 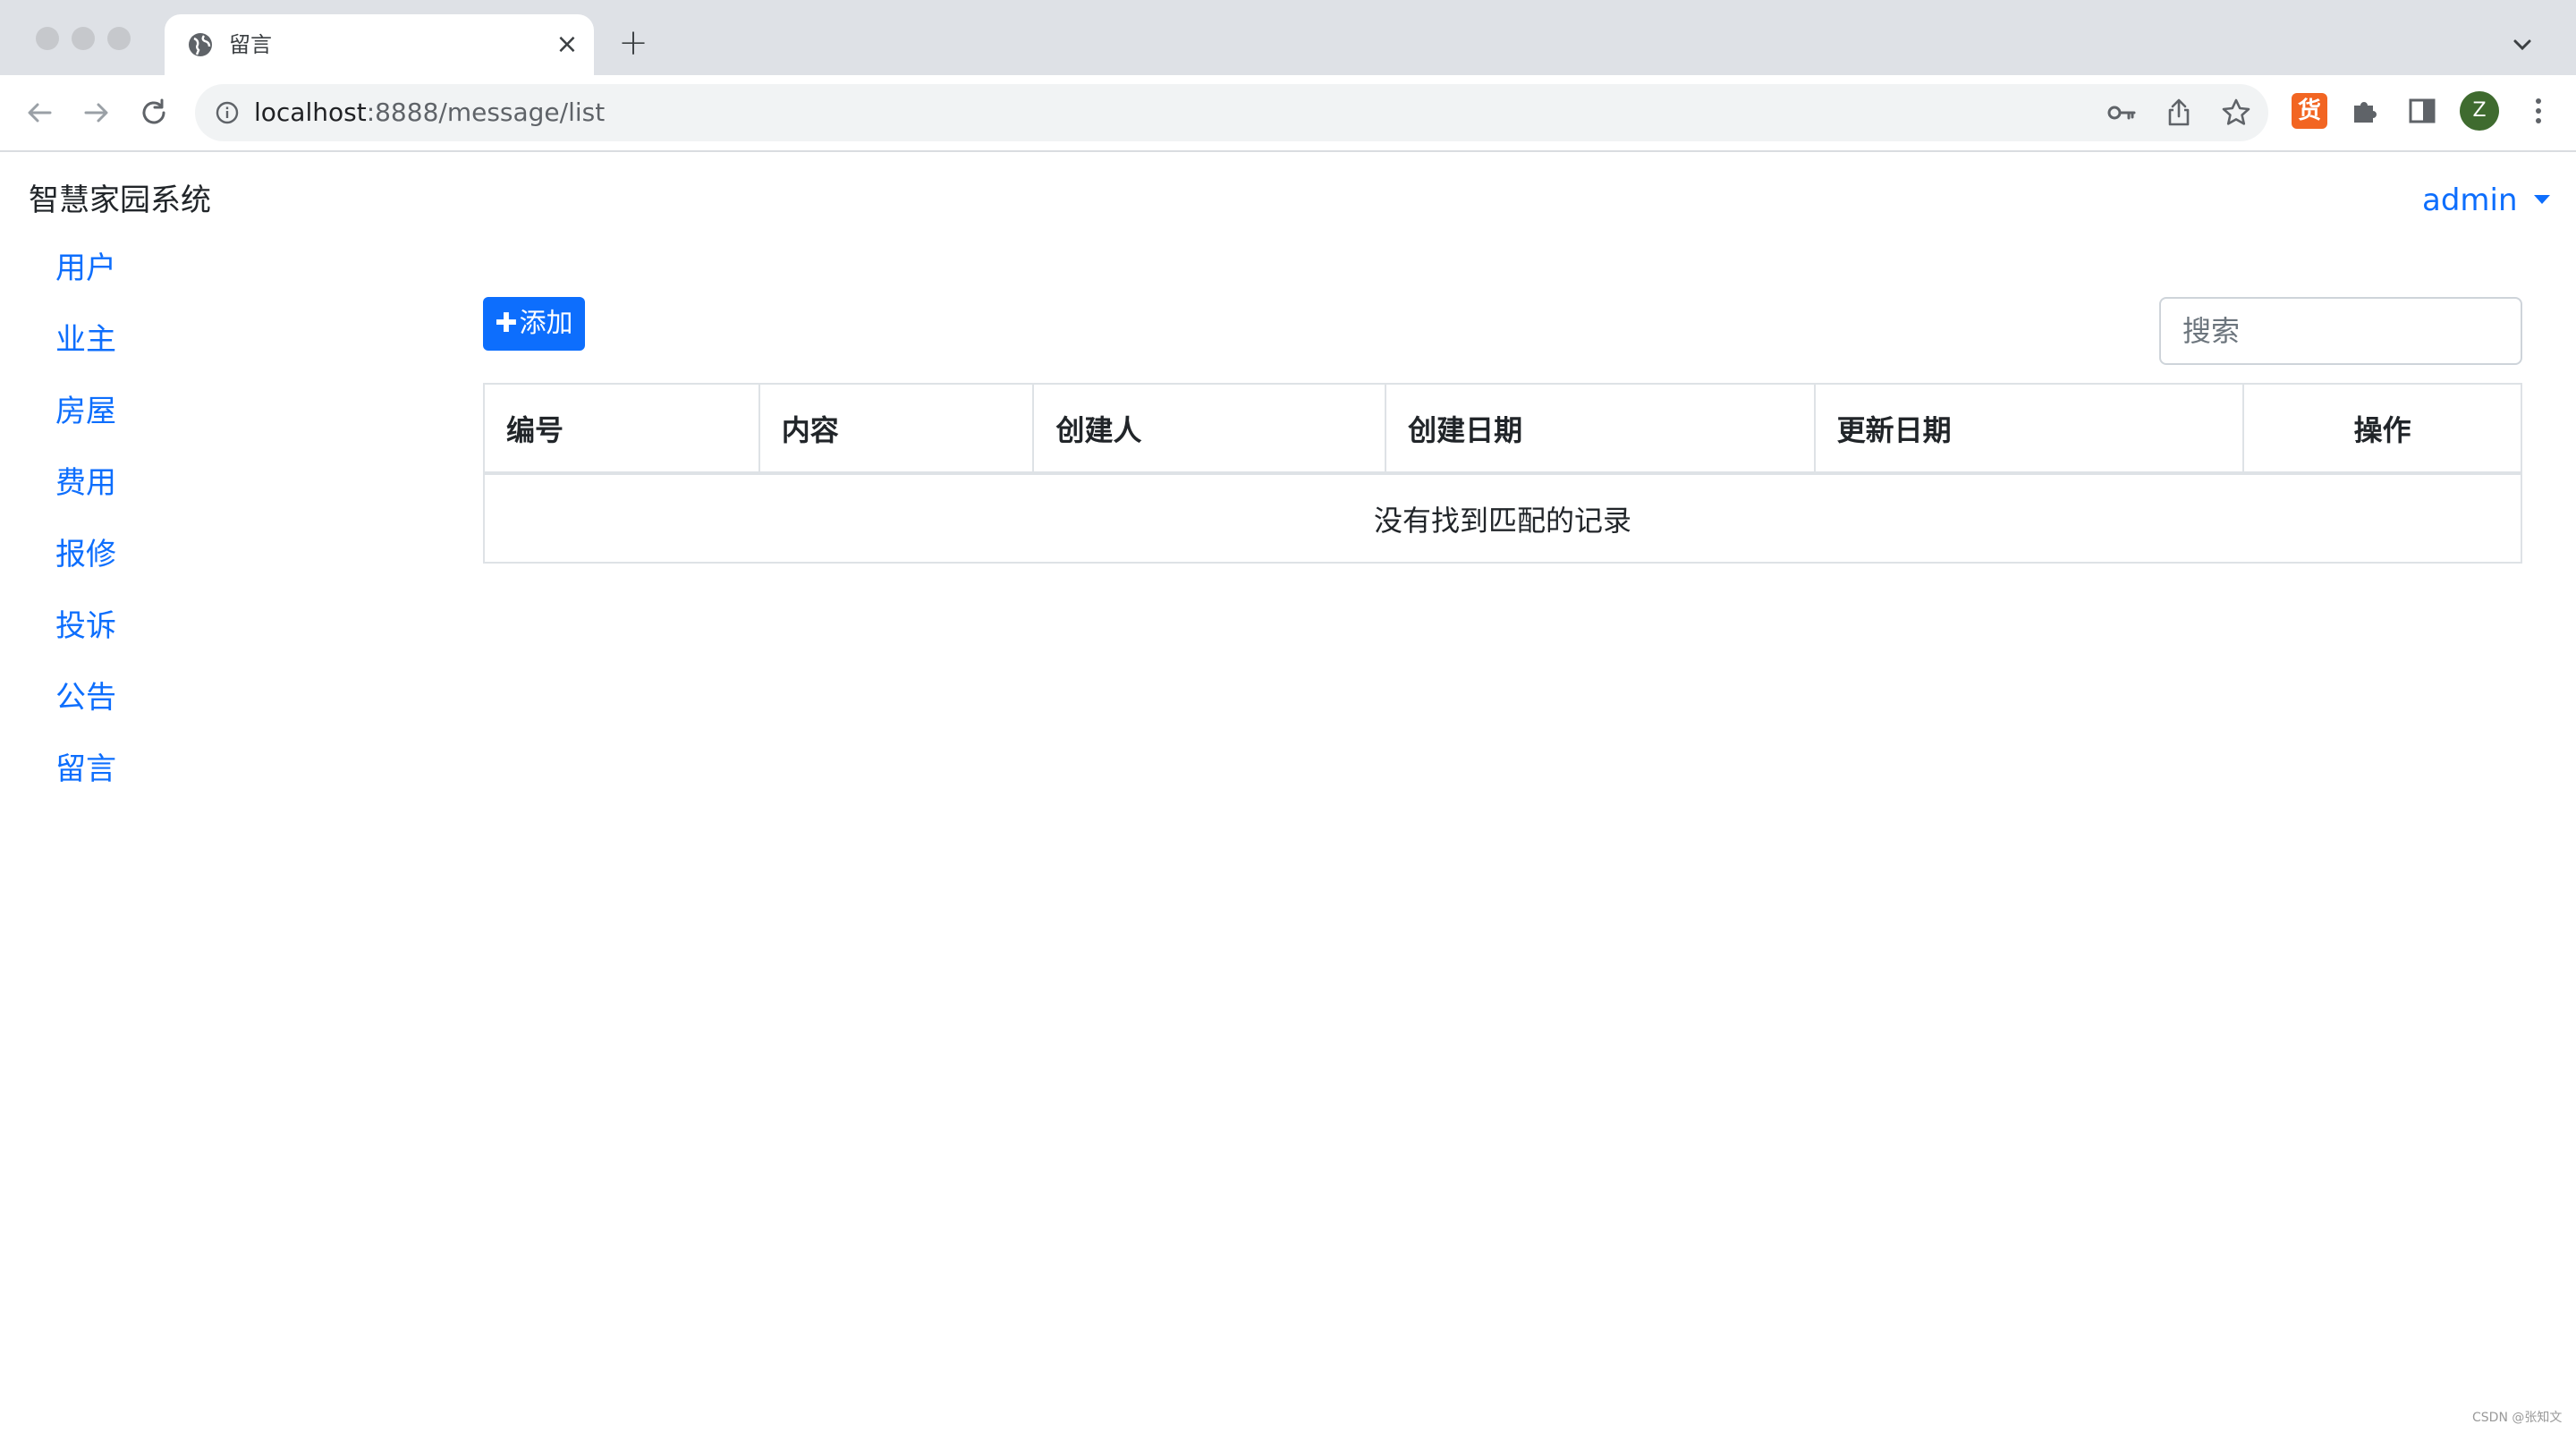 I want to click on sidebar-item-users: 用户, so click(x=189, y=284).